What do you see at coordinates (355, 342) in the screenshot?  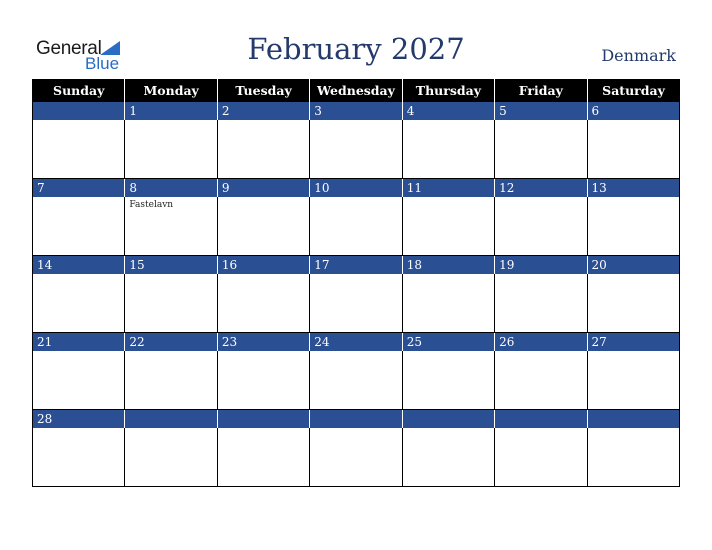 I see `day-number: 24` at bounding box center [355, 342].